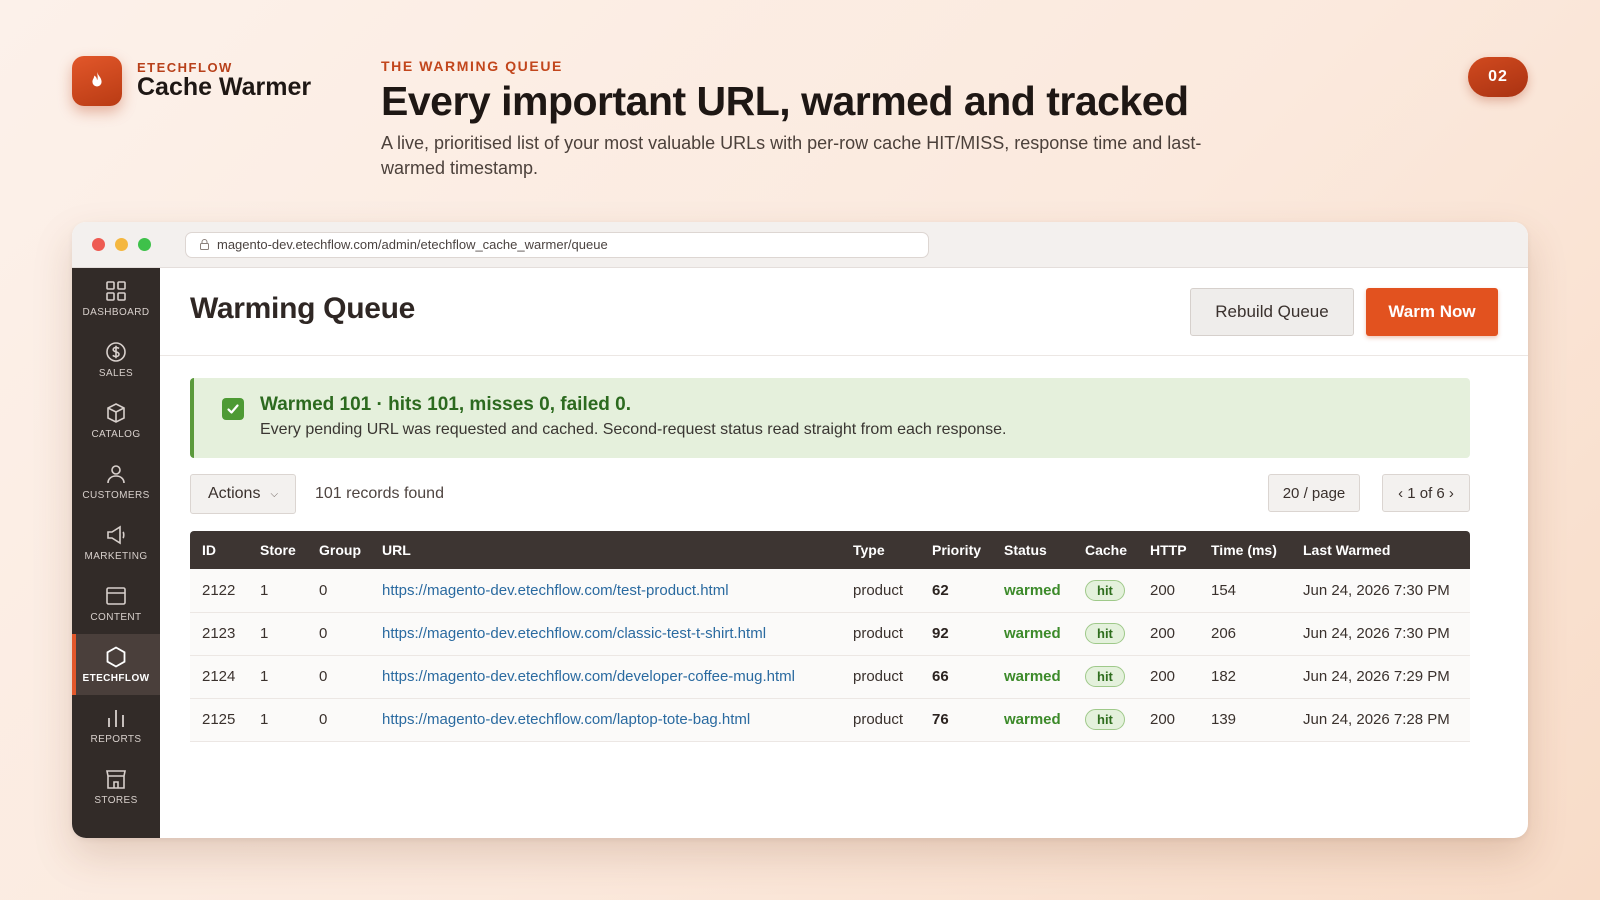 Image resolution: width=1600 pixels, height=900 pixels. I want to click on column-header: Time (ms), so click(1245, 550).